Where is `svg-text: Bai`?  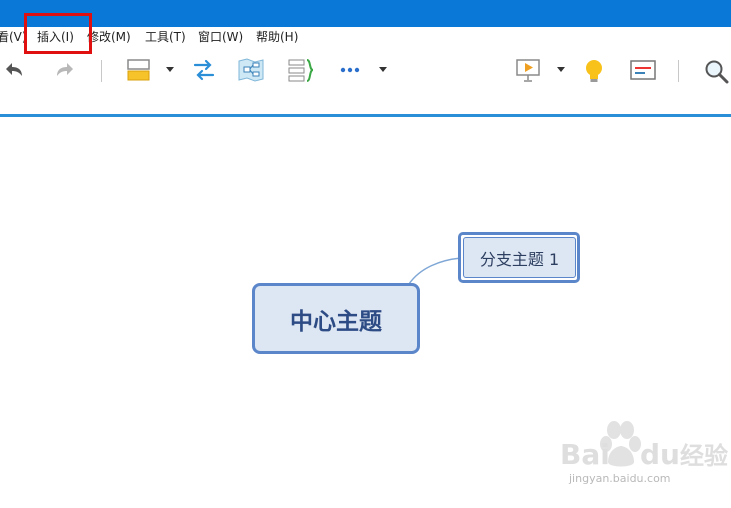
svg-text: Bai is located at coordinates (585, 454).